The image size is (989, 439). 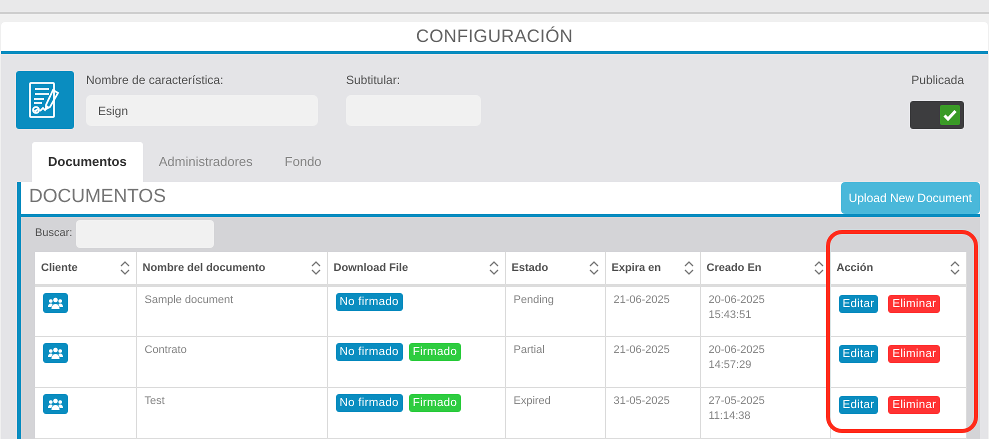 What do you see at coordinates (87, 162) in the screenshot?
I see `tab: Documentos` at bounding box center [87, 162].